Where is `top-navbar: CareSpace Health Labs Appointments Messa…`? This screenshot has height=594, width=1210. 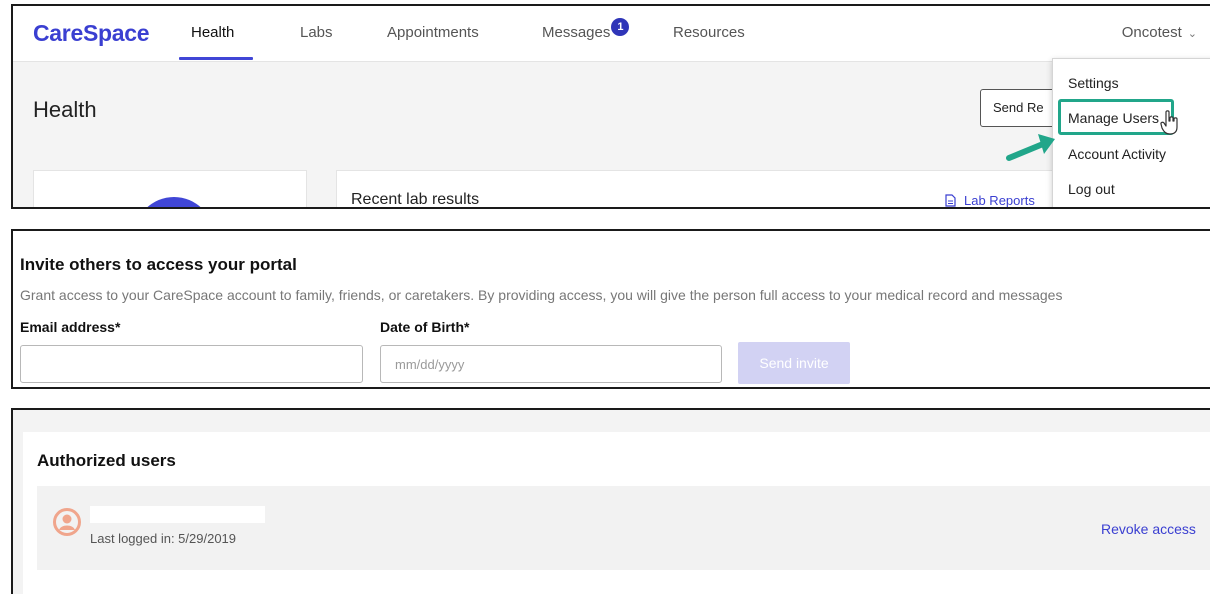
top-navbar: CareSpace Health Labs Appointments Messa… is located at coordinates (611, 34).